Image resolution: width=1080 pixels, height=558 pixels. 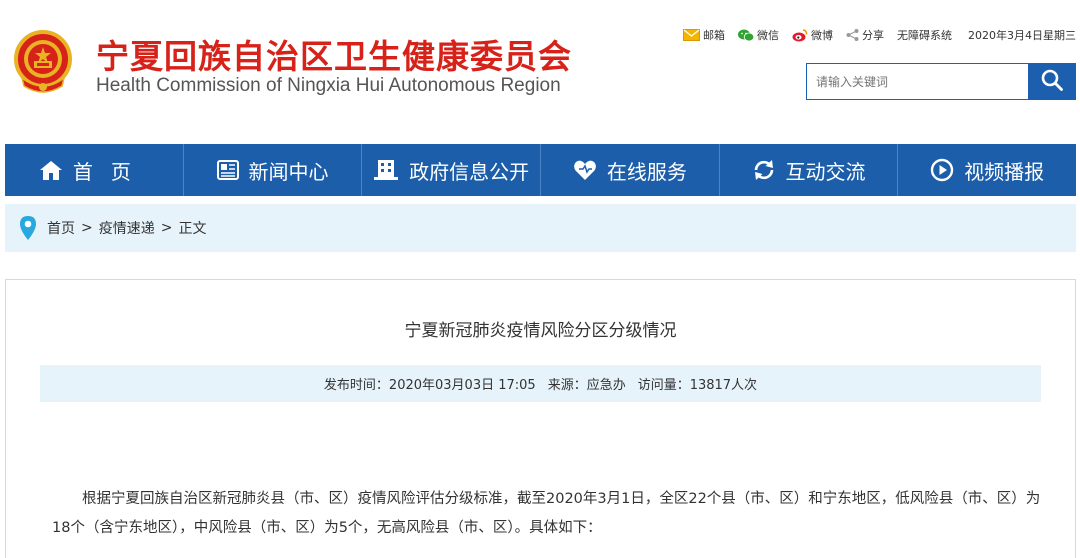 I want to click on weibo-label: 微博, so click(x=822, y=35).